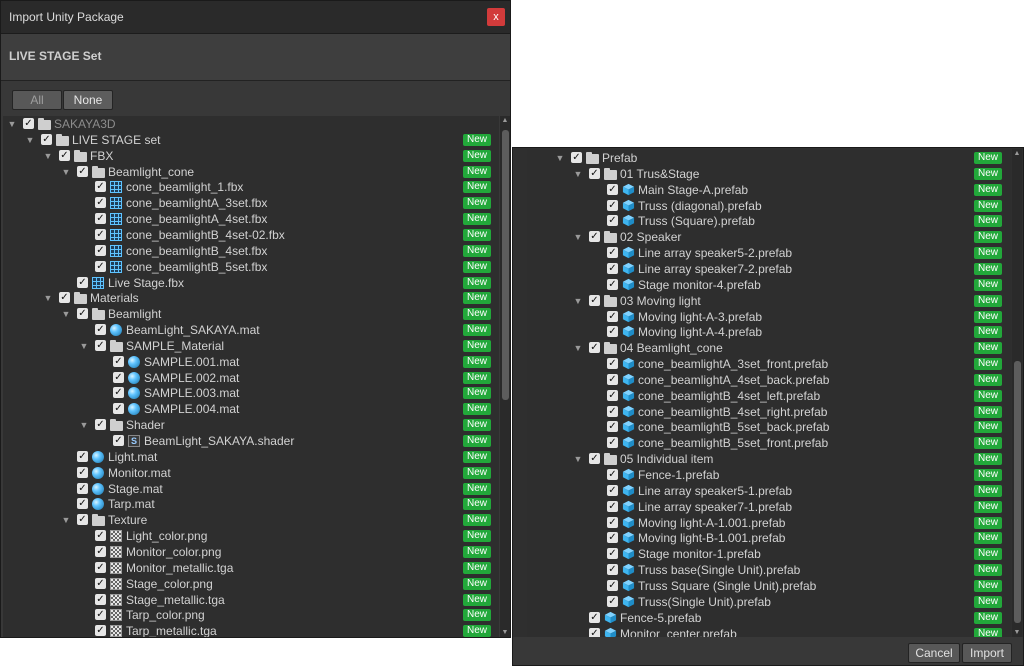 The width and height of the screenshot is (1024, 666). I want to click on tree-row: ✓ Stage_metallic.tga New, so click(251, 600).